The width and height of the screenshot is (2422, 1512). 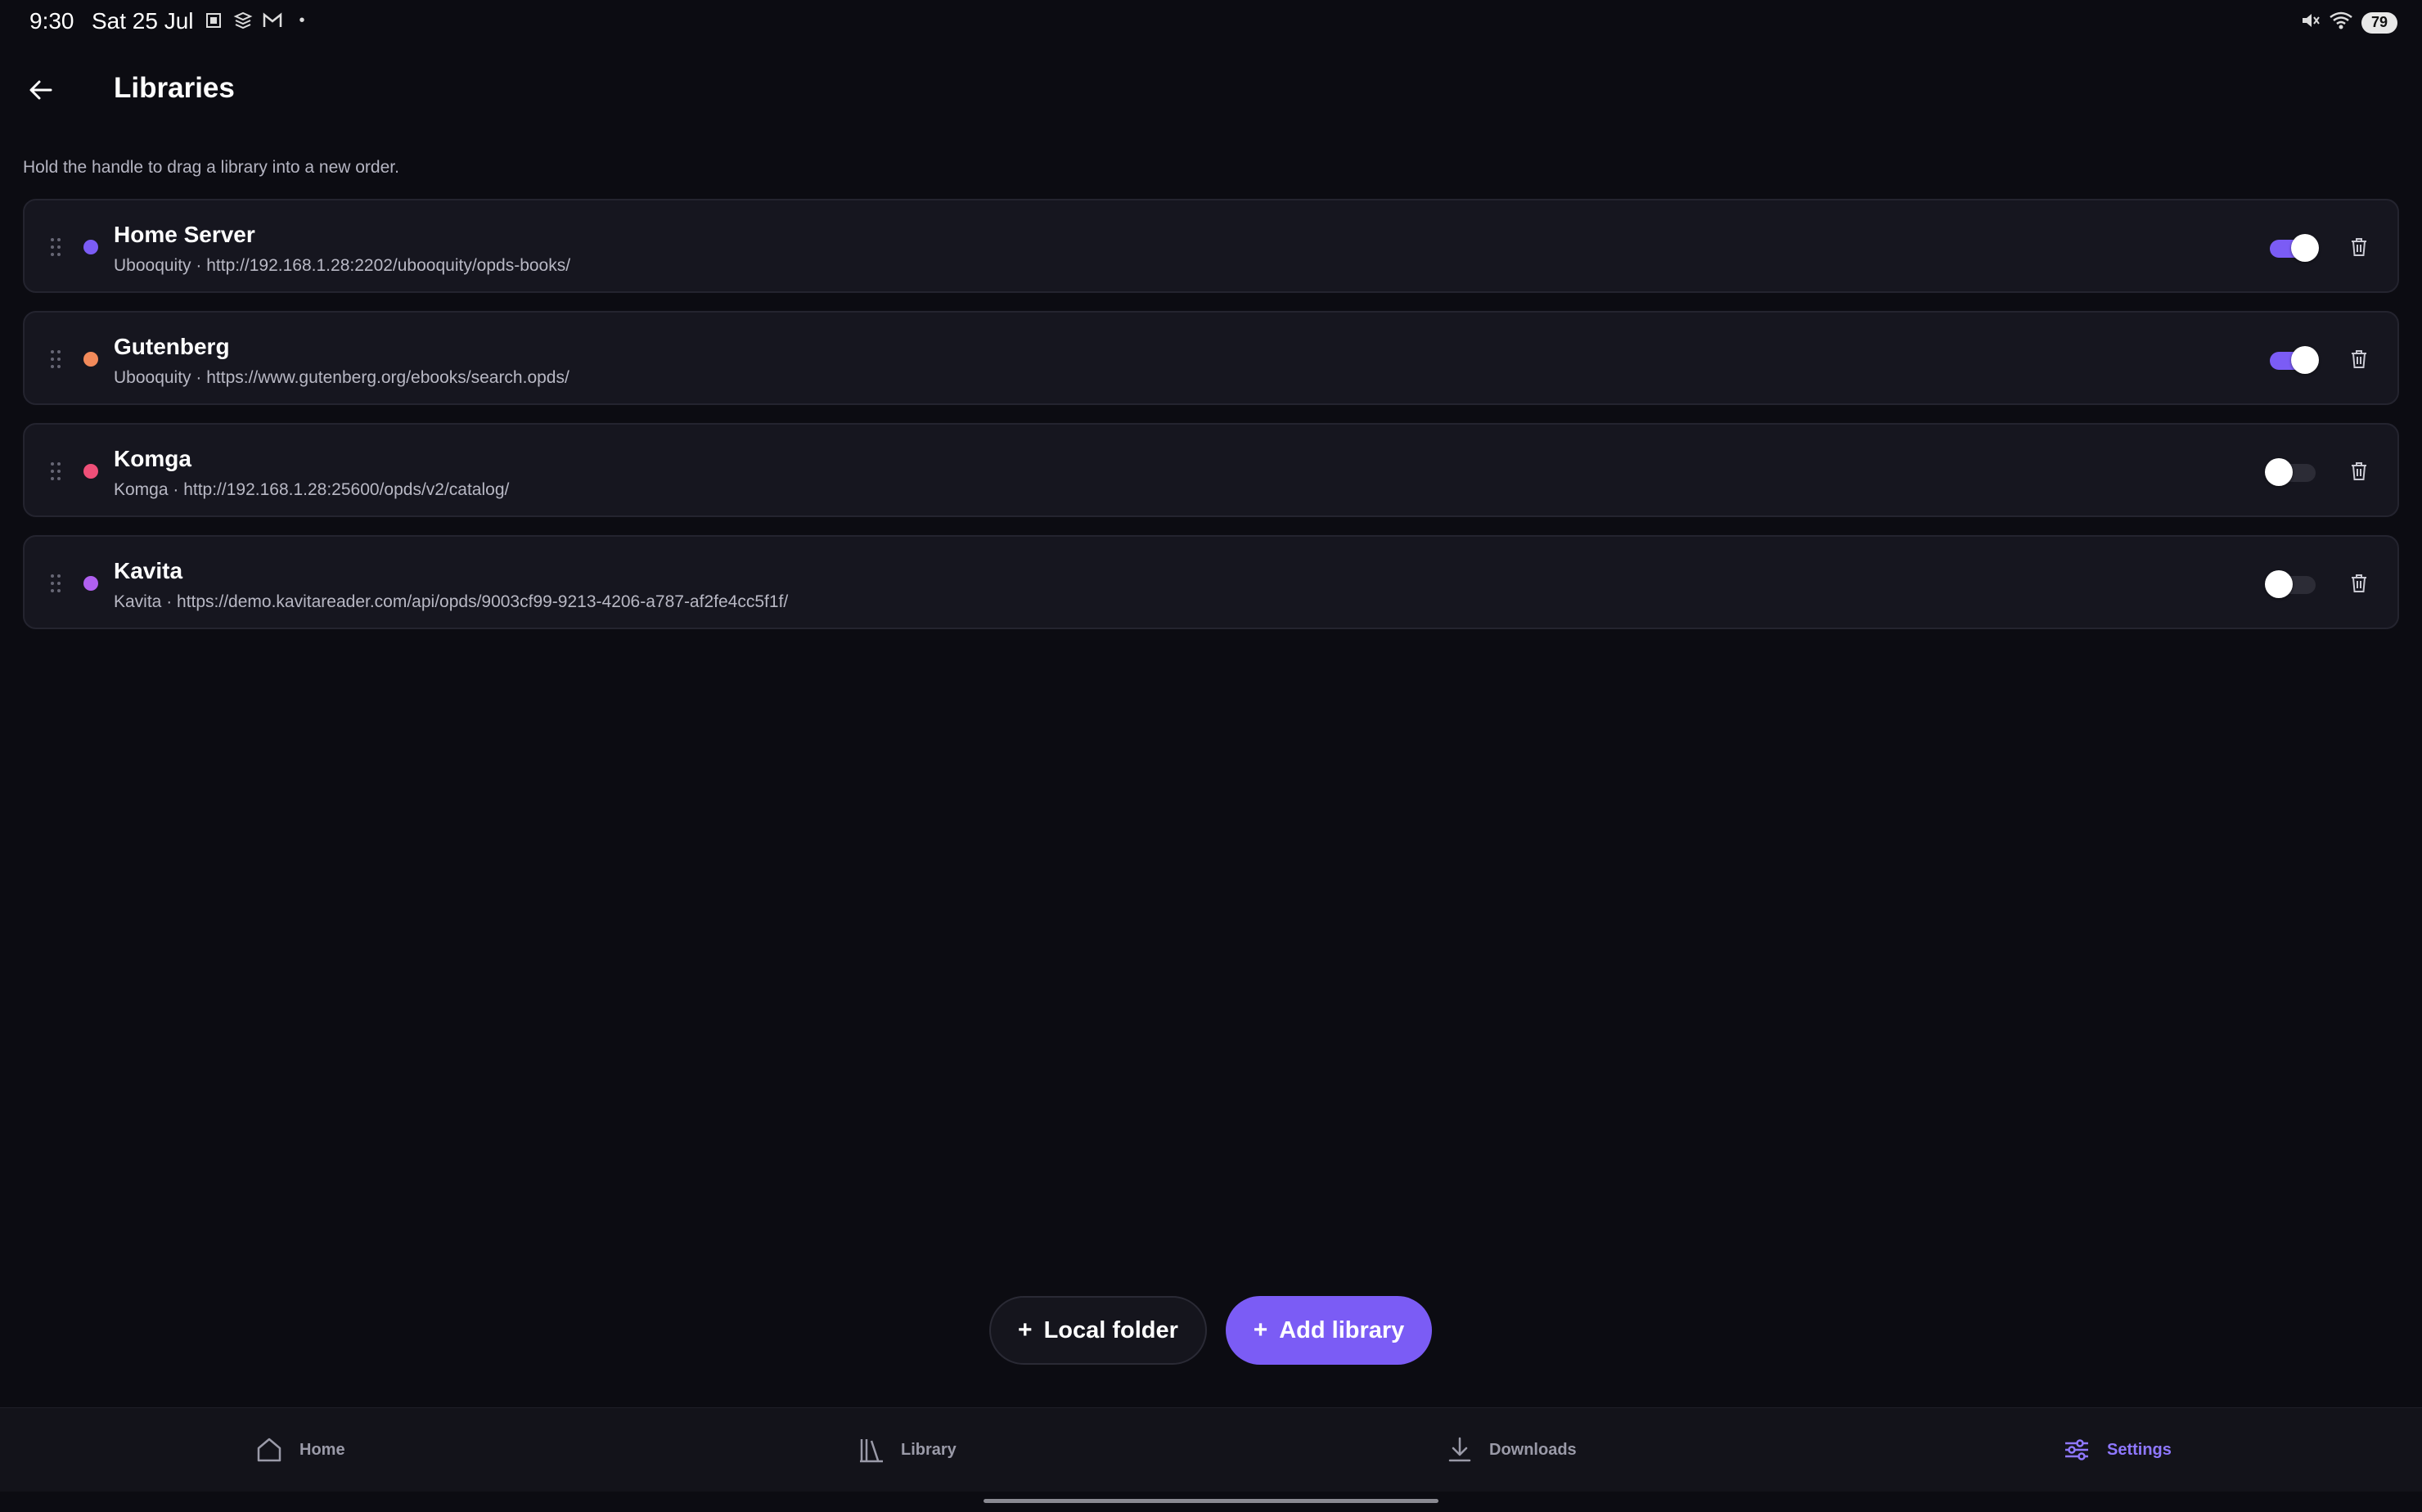 What do you see at coordinates (1211, 1331) in the screenshot?
I see `action-buttons: + Local folder + Add library` at bounding box center [1211, 1331].